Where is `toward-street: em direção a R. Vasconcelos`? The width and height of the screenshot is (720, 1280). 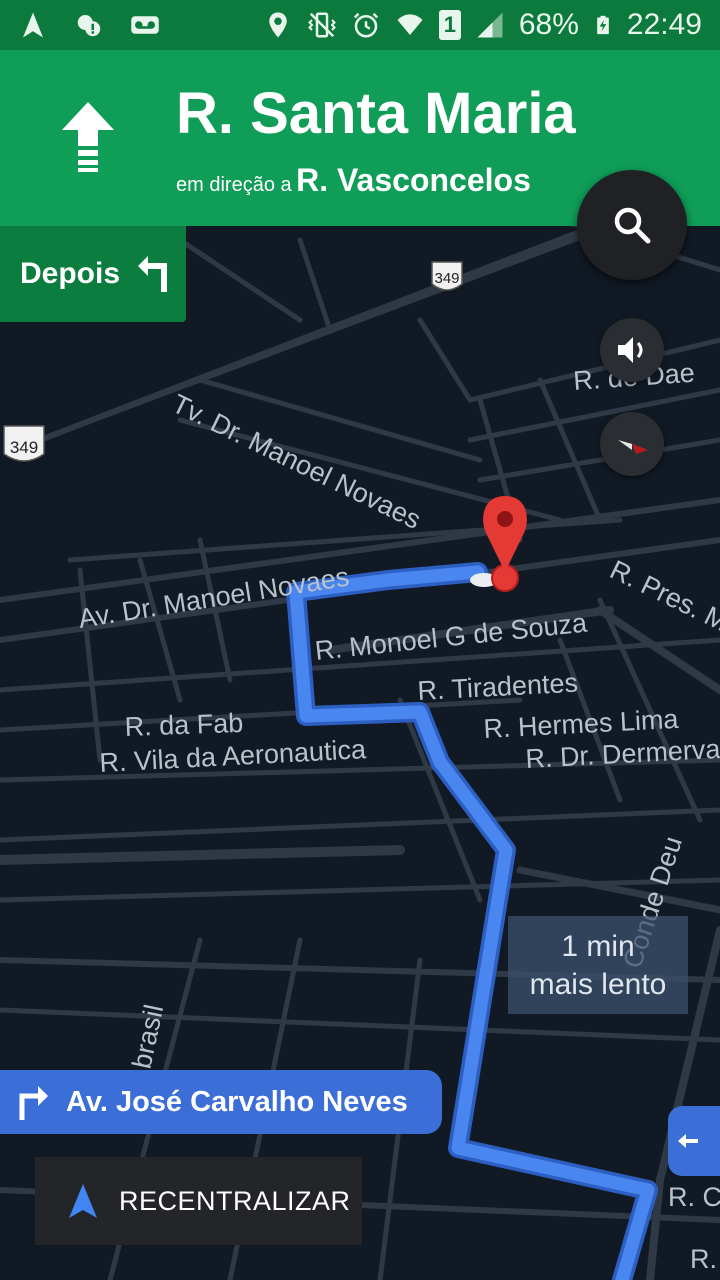
toward-street: em direção a R. Vasconcelos is located at coordinates (353, 180).